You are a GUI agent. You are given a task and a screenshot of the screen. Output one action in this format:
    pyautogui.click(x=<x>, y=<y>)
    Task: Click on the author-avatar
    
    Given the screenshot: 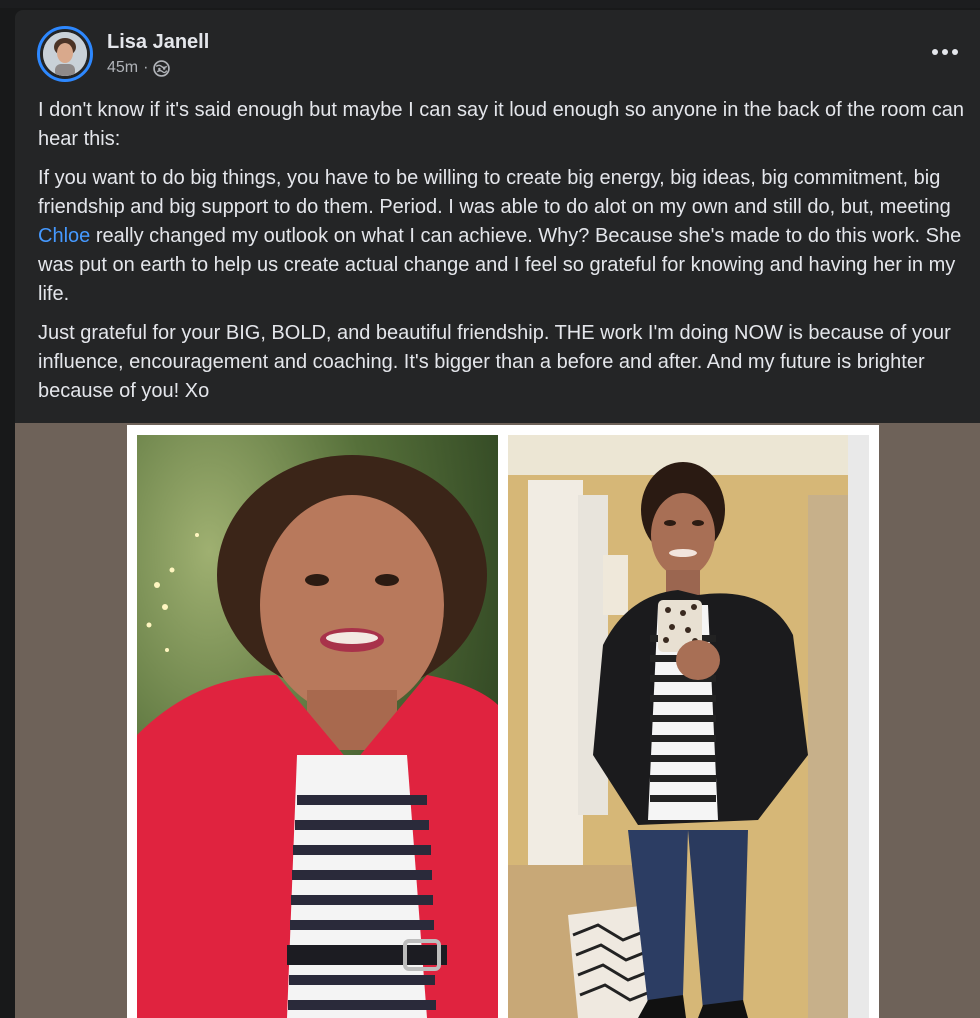 What is the action you would take?
    pyautogui.click(x=65, y=54)
    